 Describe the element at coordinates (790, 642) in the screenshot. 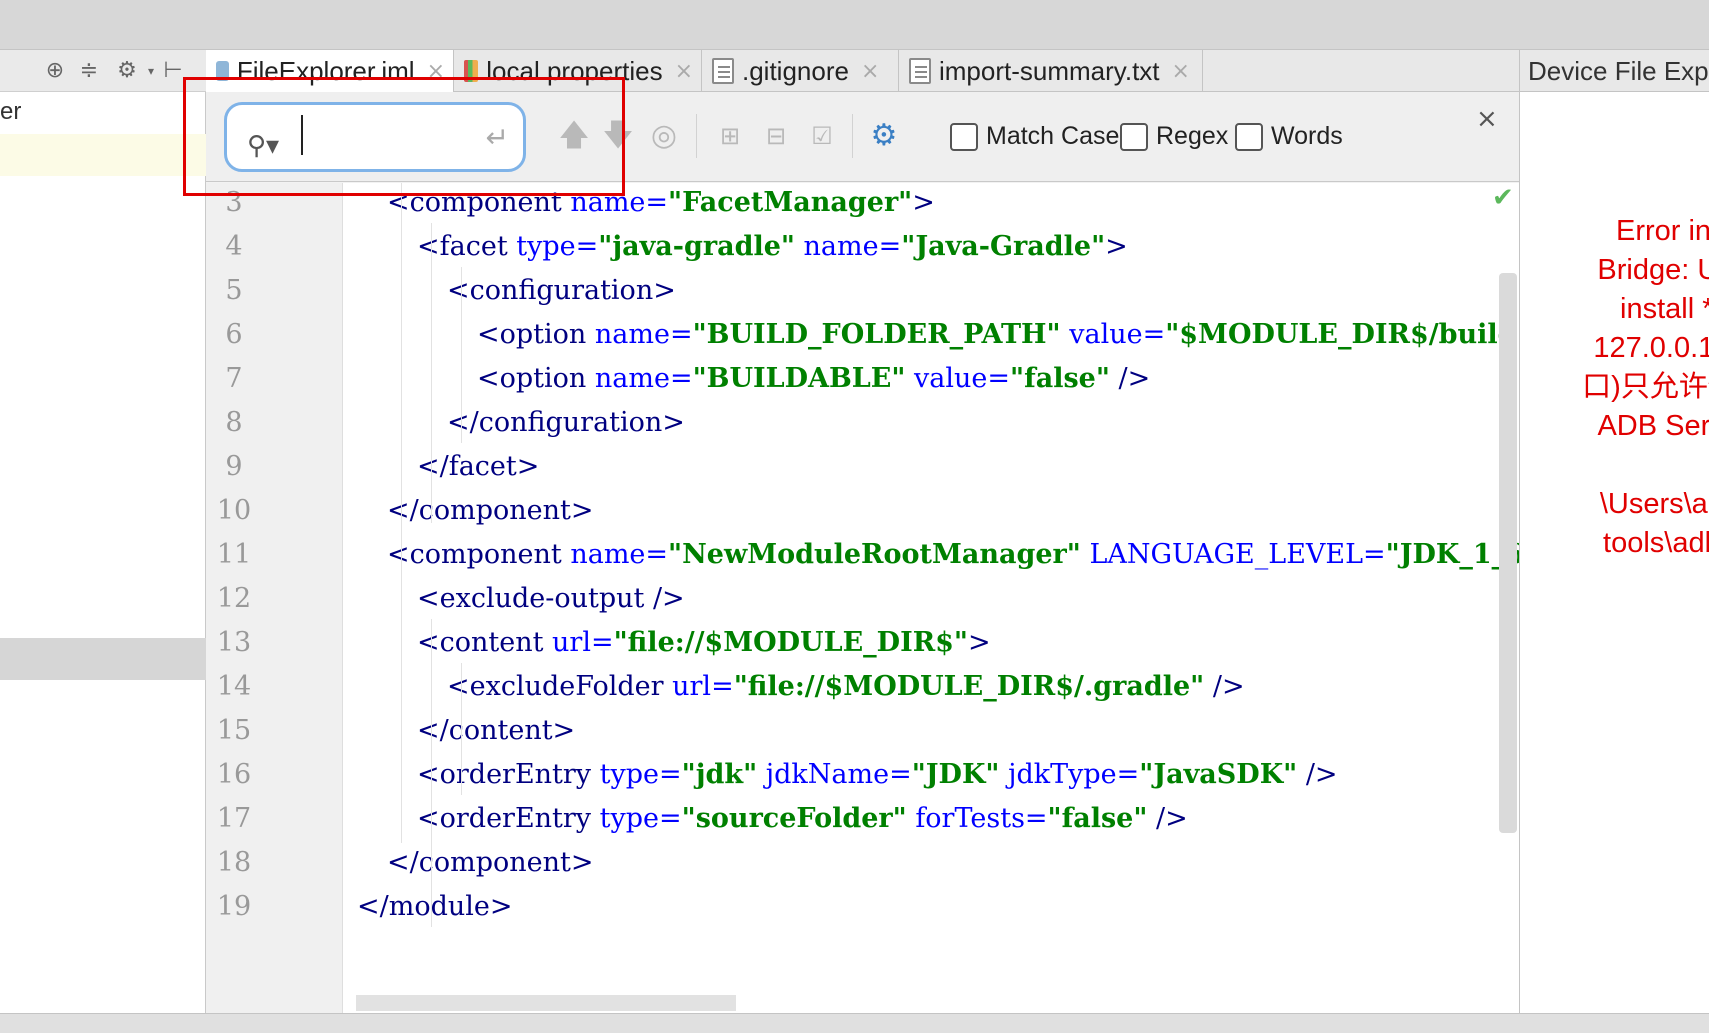

I see `attribute-value: "file://$MODULE_DIR$"` at that location.